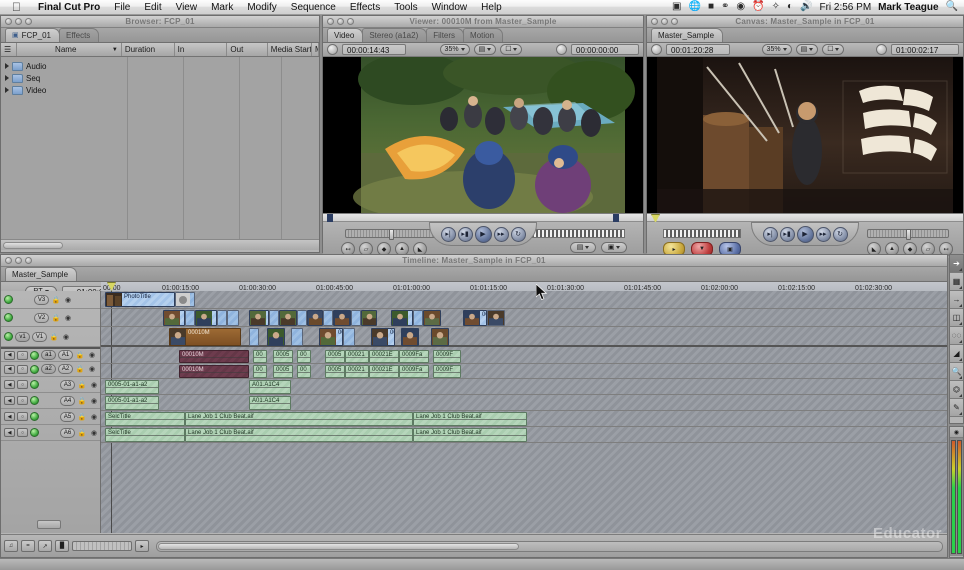 This screenshot has height=570, width=964. Describe the element at coordinates (270, 403) in the screenshot. I see `clip: A01.A1C4` at that location.